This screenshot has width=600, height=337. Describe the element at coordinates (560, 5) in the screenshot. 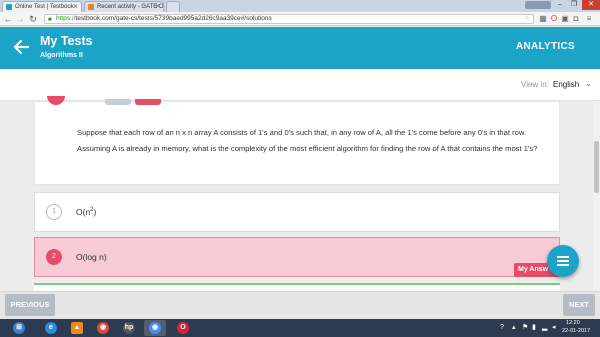

I see `minimize-icon: –` at that location.